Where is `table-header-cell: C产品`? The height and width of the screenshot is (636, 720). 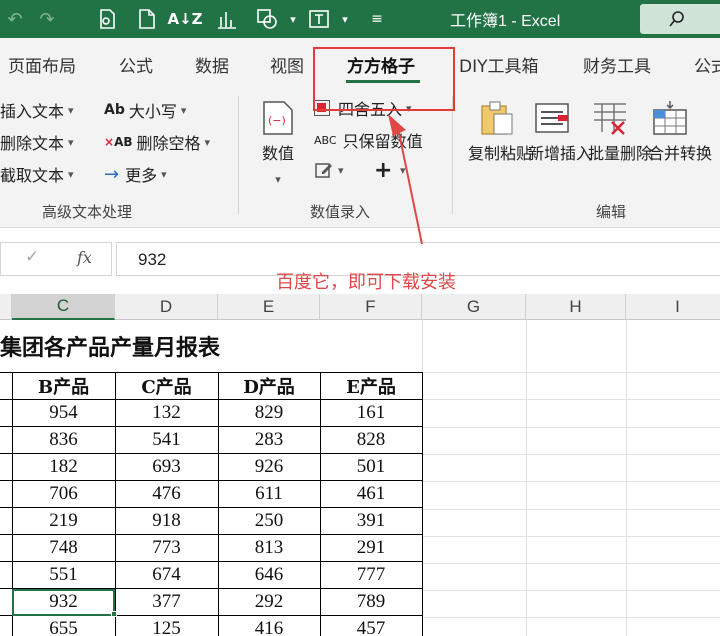
table-header-cell: C产品 is located at coordinates (166, 386).